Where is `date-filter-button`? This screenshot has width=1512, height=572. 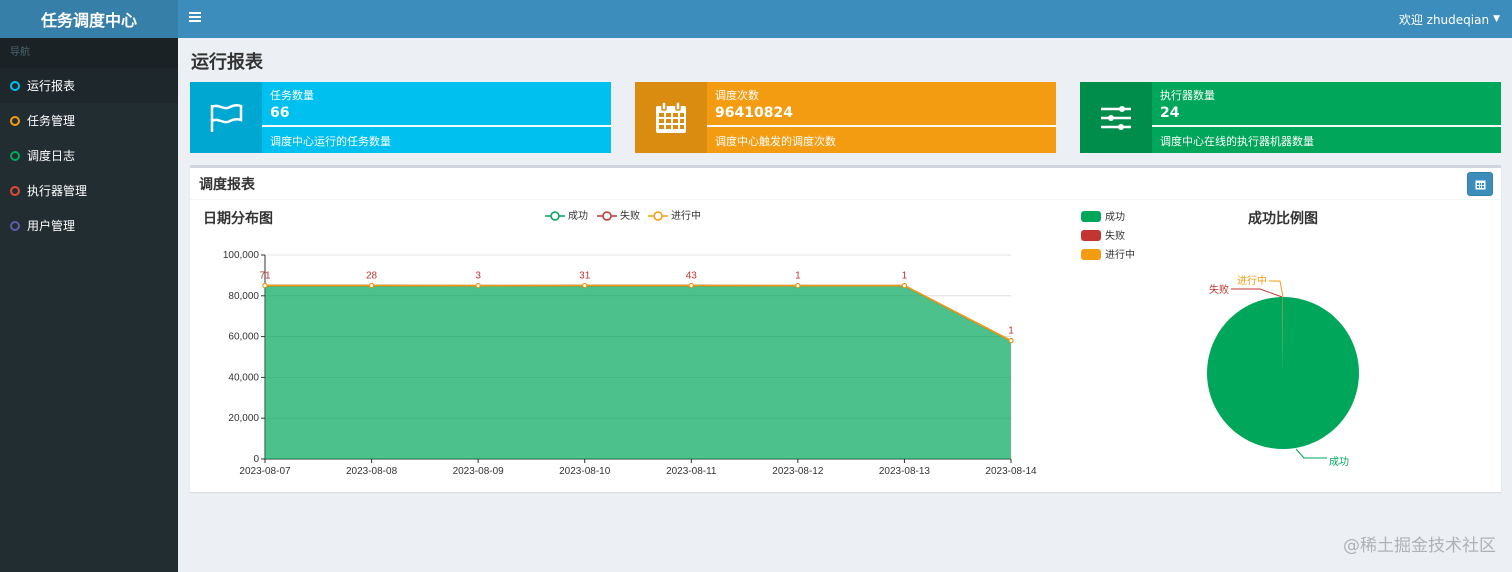 date-filter-button is located at coordinates (1480, 184).